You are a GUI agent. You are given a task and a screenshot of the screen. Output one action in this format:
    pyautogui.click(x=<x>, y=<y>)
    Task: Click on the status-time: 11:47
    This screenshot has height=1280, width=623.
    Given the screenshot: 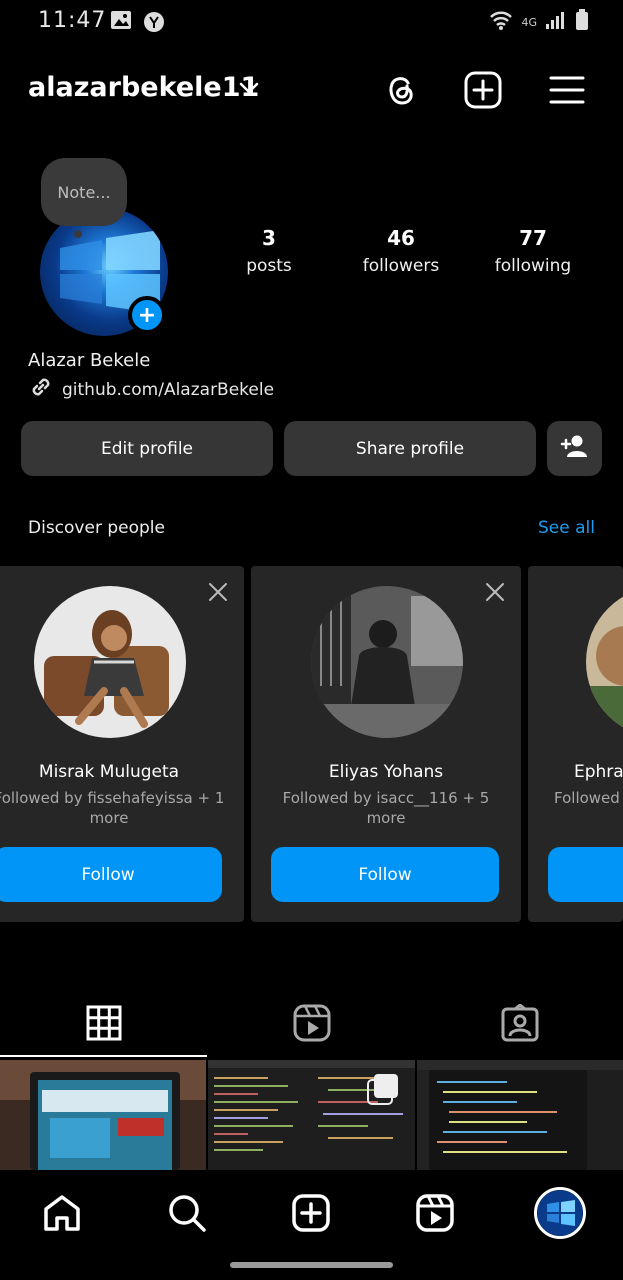 What is the action you would take?
    pyautogui.click(x=72, y=20)
    